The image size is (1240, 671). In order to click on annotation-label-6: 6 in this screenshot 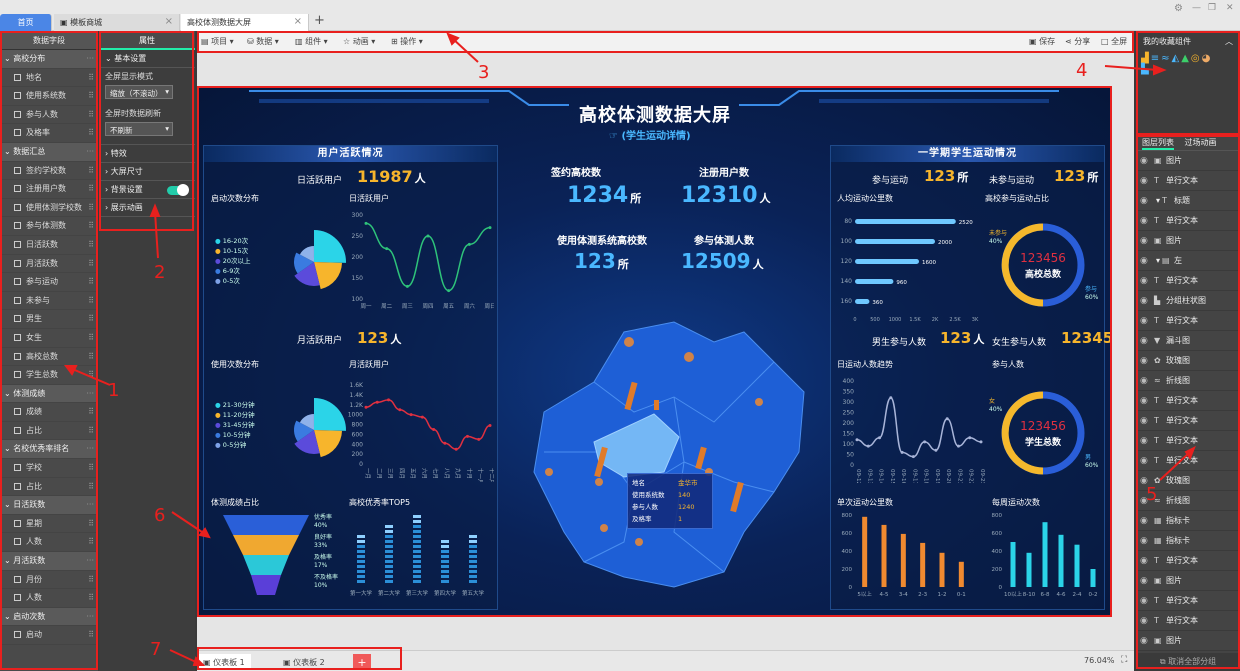, I will do `click(160, 515)`.